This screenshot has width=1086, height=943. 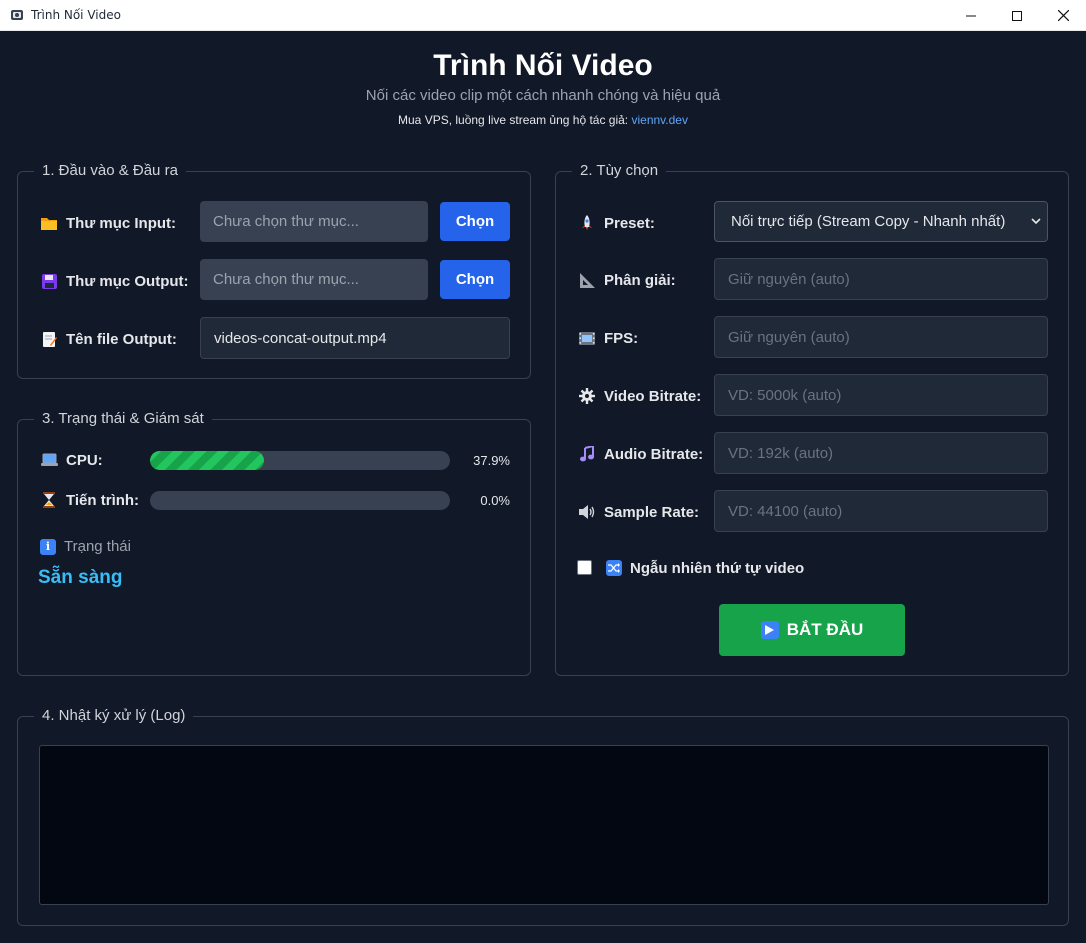 What do you see at coordinates (495, 500) in the screenshot?
I see `progress-percent: 0.0%` at bounding box center [495, 500].